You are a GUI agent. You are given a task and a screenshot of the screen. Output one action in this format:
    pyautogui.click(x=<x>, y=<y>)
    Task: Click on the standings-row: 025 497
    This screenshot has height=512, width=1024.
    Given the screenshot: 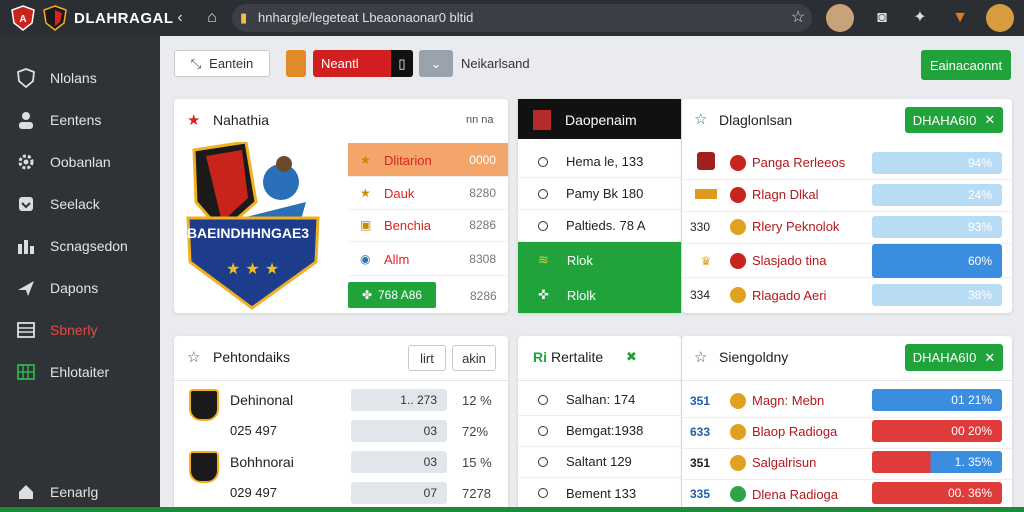 What is the action you would take?
    pyautogui.click(x=341, y=430)
    